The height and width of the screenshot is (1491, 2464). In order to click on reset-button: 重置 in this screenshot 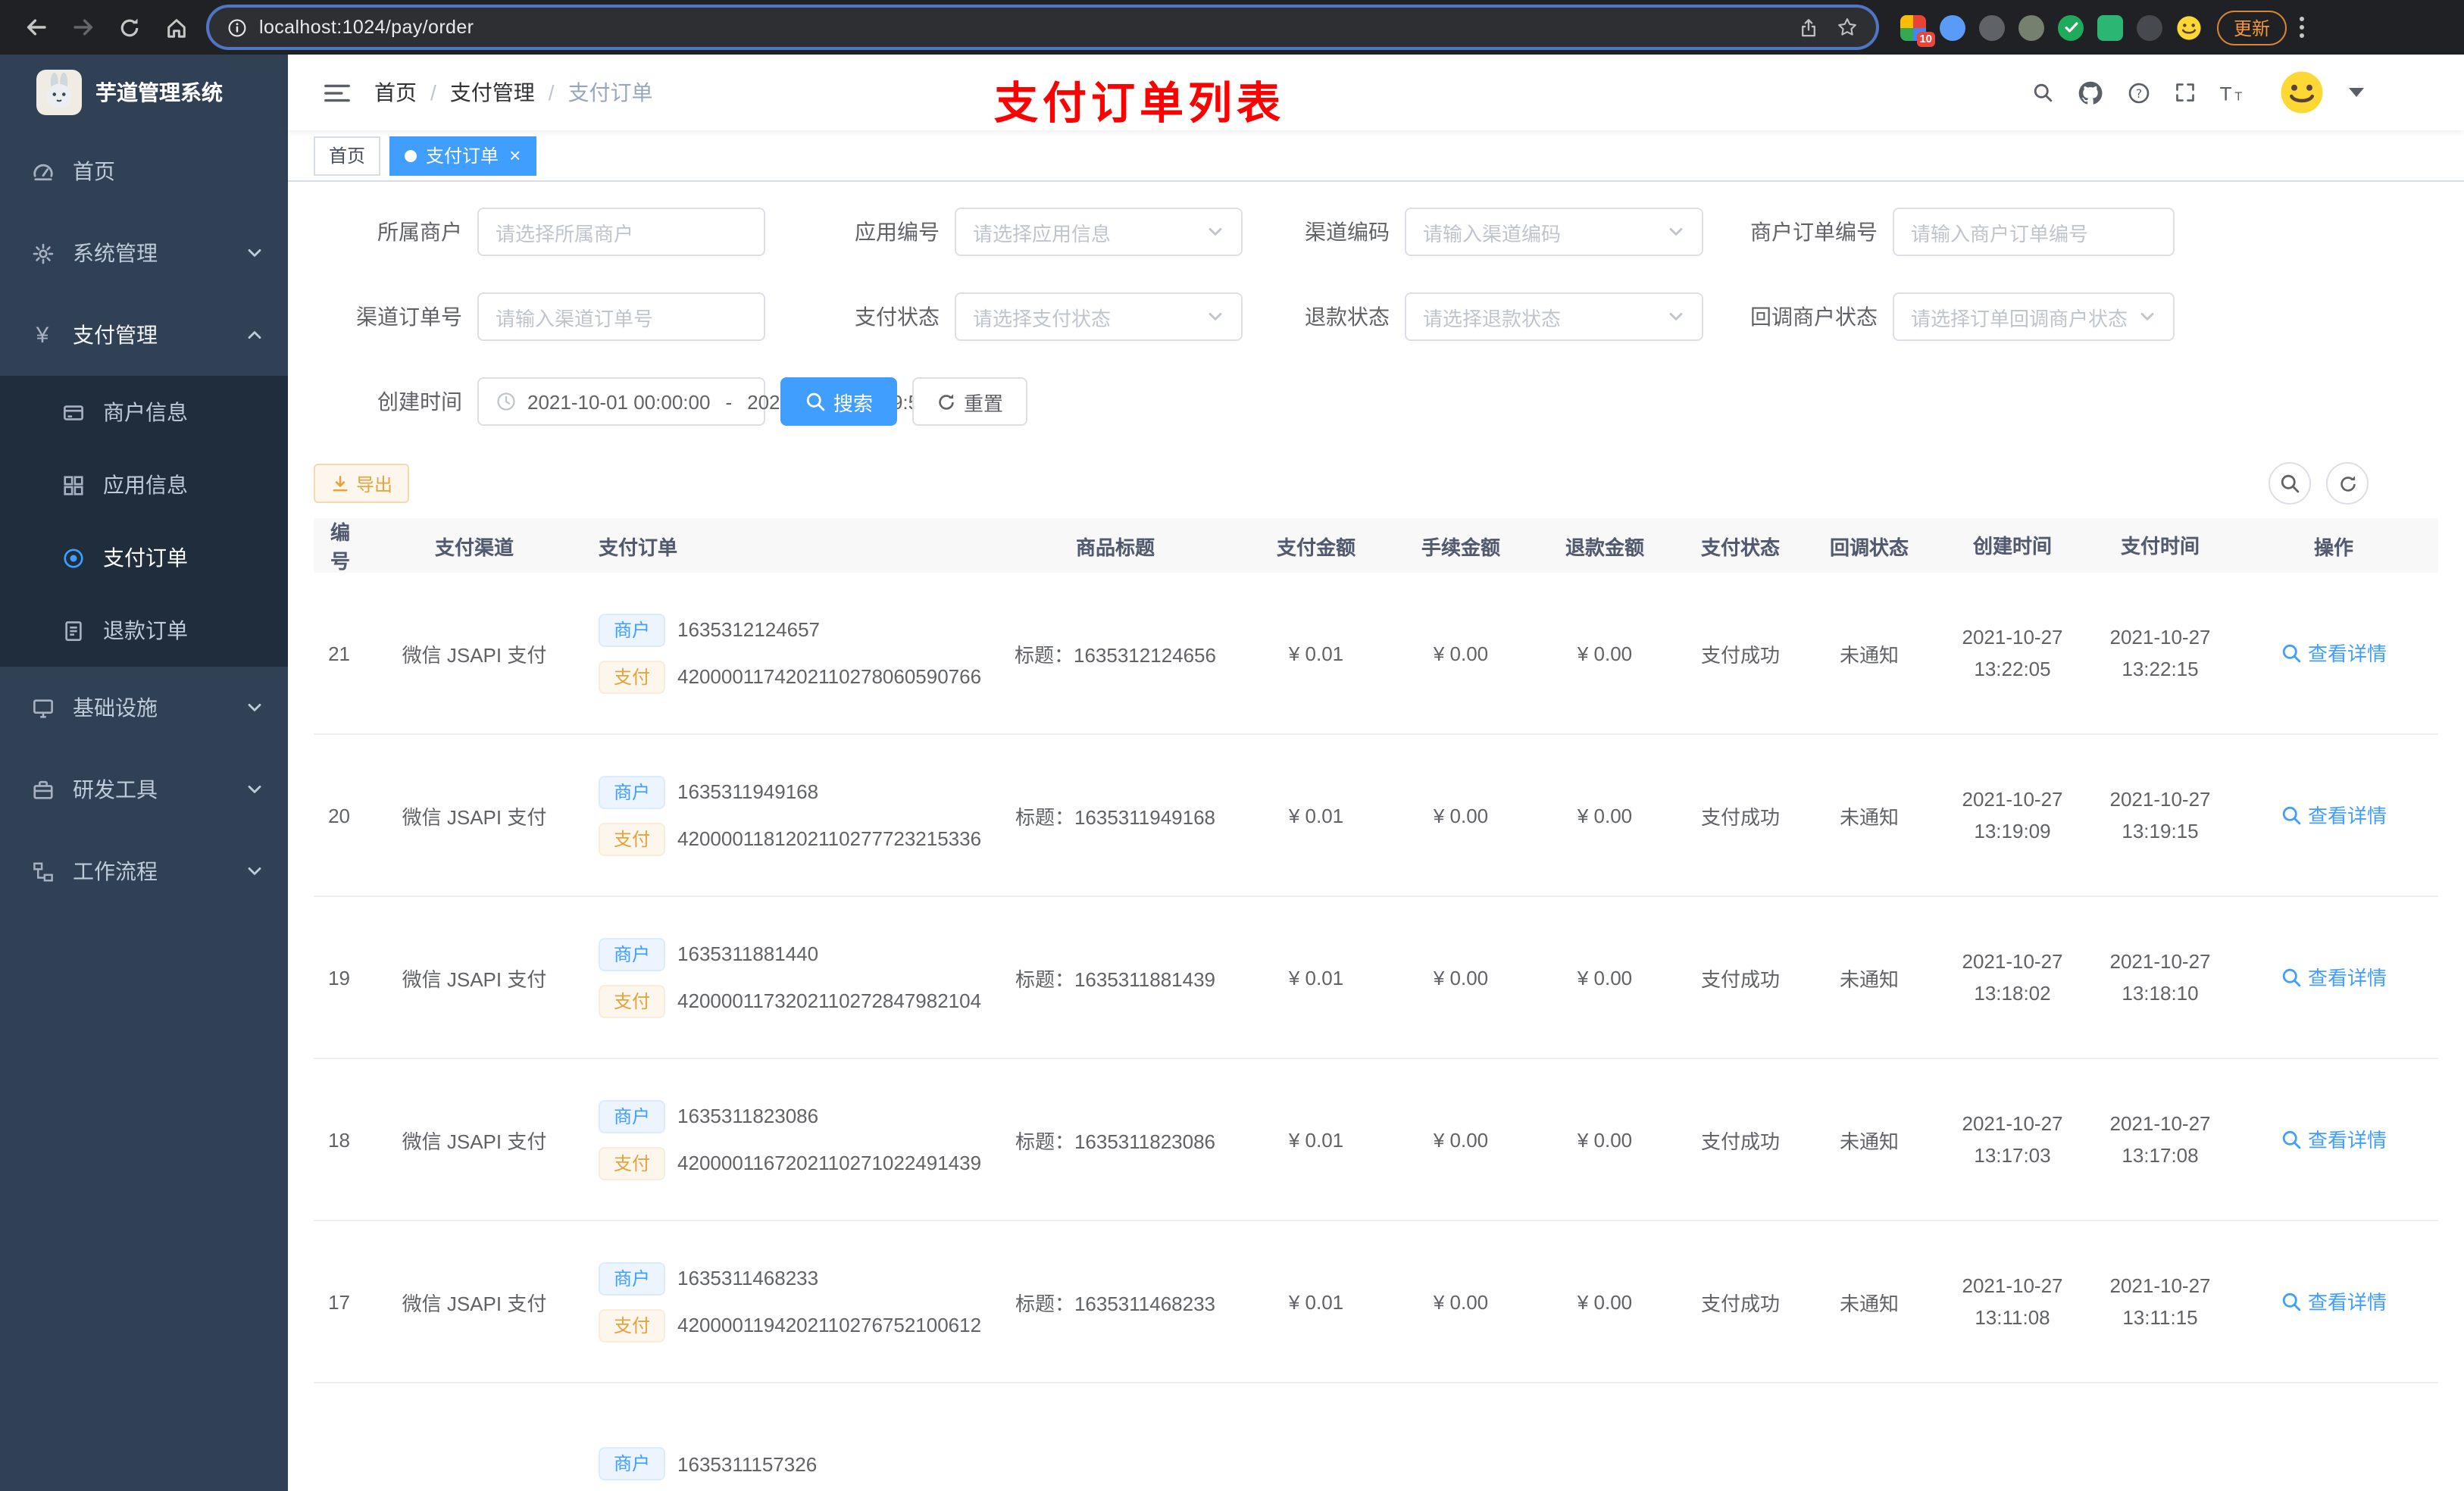, I will do `click(970, 401)`.